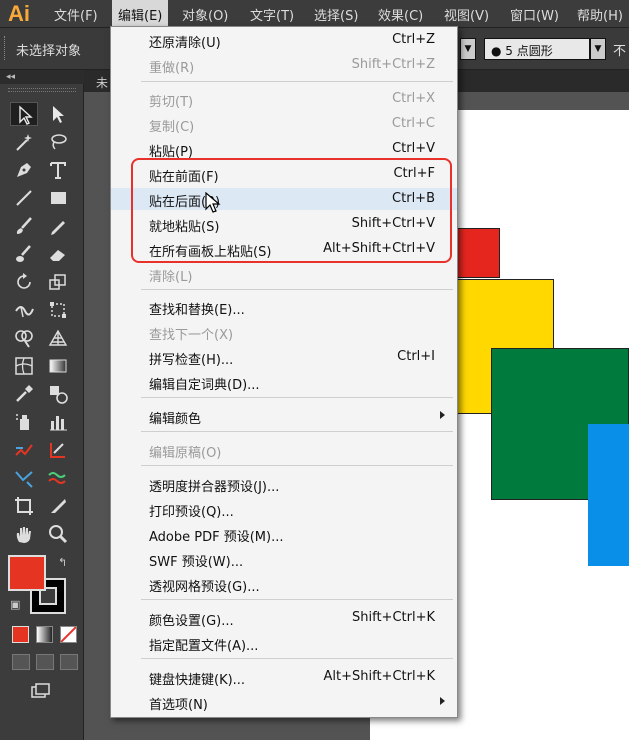 This screenshot has height=740, width=629. Describe the element at coordinates (58, 534) in the screenshot. I see `zoom-tool-icon` at that location.